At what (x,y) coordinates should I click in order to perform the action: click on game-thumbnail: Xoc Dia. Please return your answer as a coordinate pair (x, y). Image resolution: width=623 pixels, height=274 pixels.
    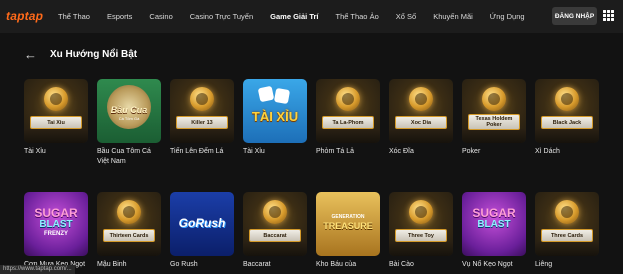
    Looking at the image, I should click on (421, 111).